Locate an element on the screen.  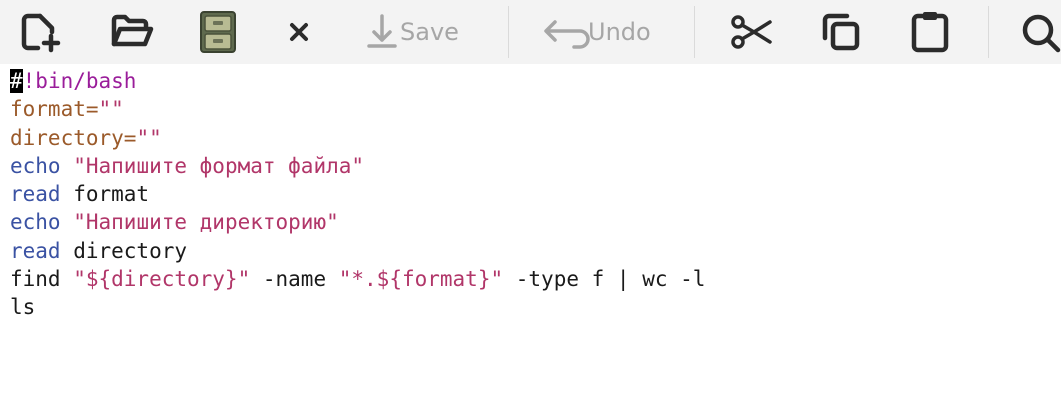
clipboard-icon is located at coordinates (930, 32).